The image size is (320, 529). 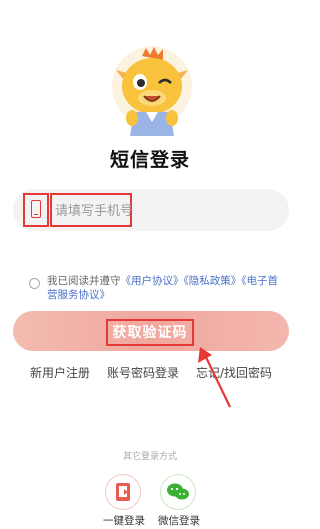 What do you see at coordinates (150, 333) in the screenshot?
I see `get-code-label: 获取验证码` at bounding box center [150, 333].